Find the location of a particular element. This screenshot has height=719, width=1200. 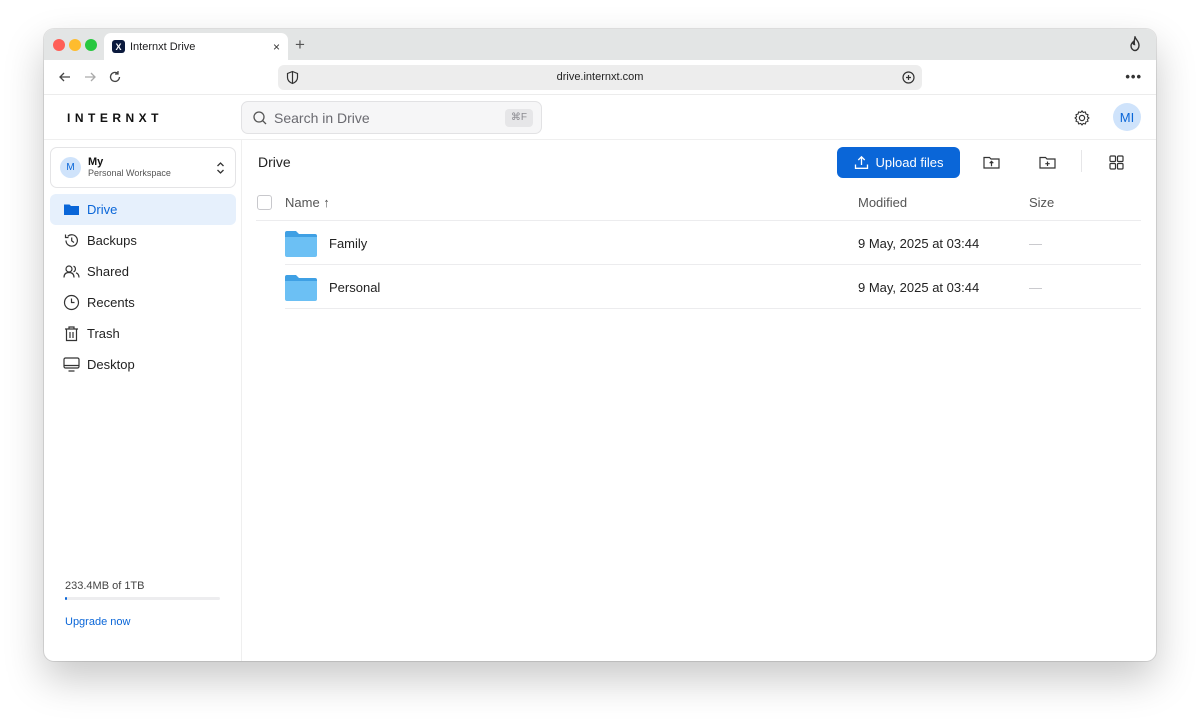

storage-bar is located at coordinates (142, 598).